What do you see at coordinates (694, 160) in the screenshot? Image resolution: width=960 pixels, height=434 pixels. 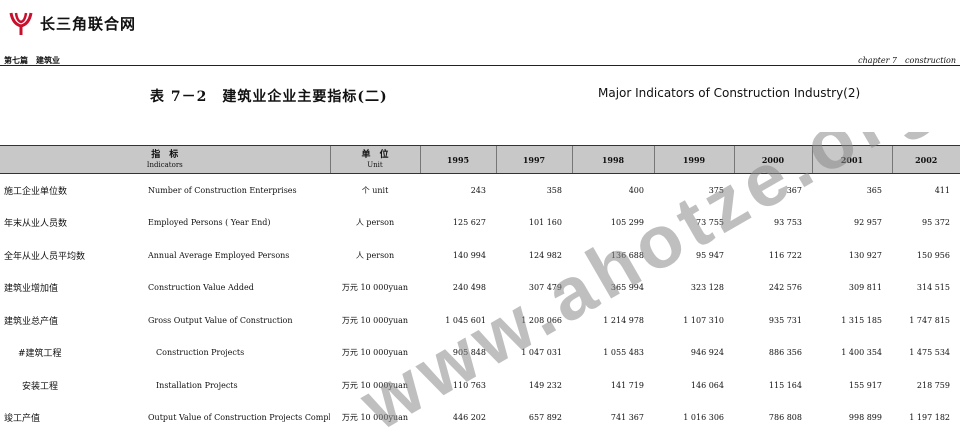 I see `year-header: 1999` at bounding box center [694, 160].